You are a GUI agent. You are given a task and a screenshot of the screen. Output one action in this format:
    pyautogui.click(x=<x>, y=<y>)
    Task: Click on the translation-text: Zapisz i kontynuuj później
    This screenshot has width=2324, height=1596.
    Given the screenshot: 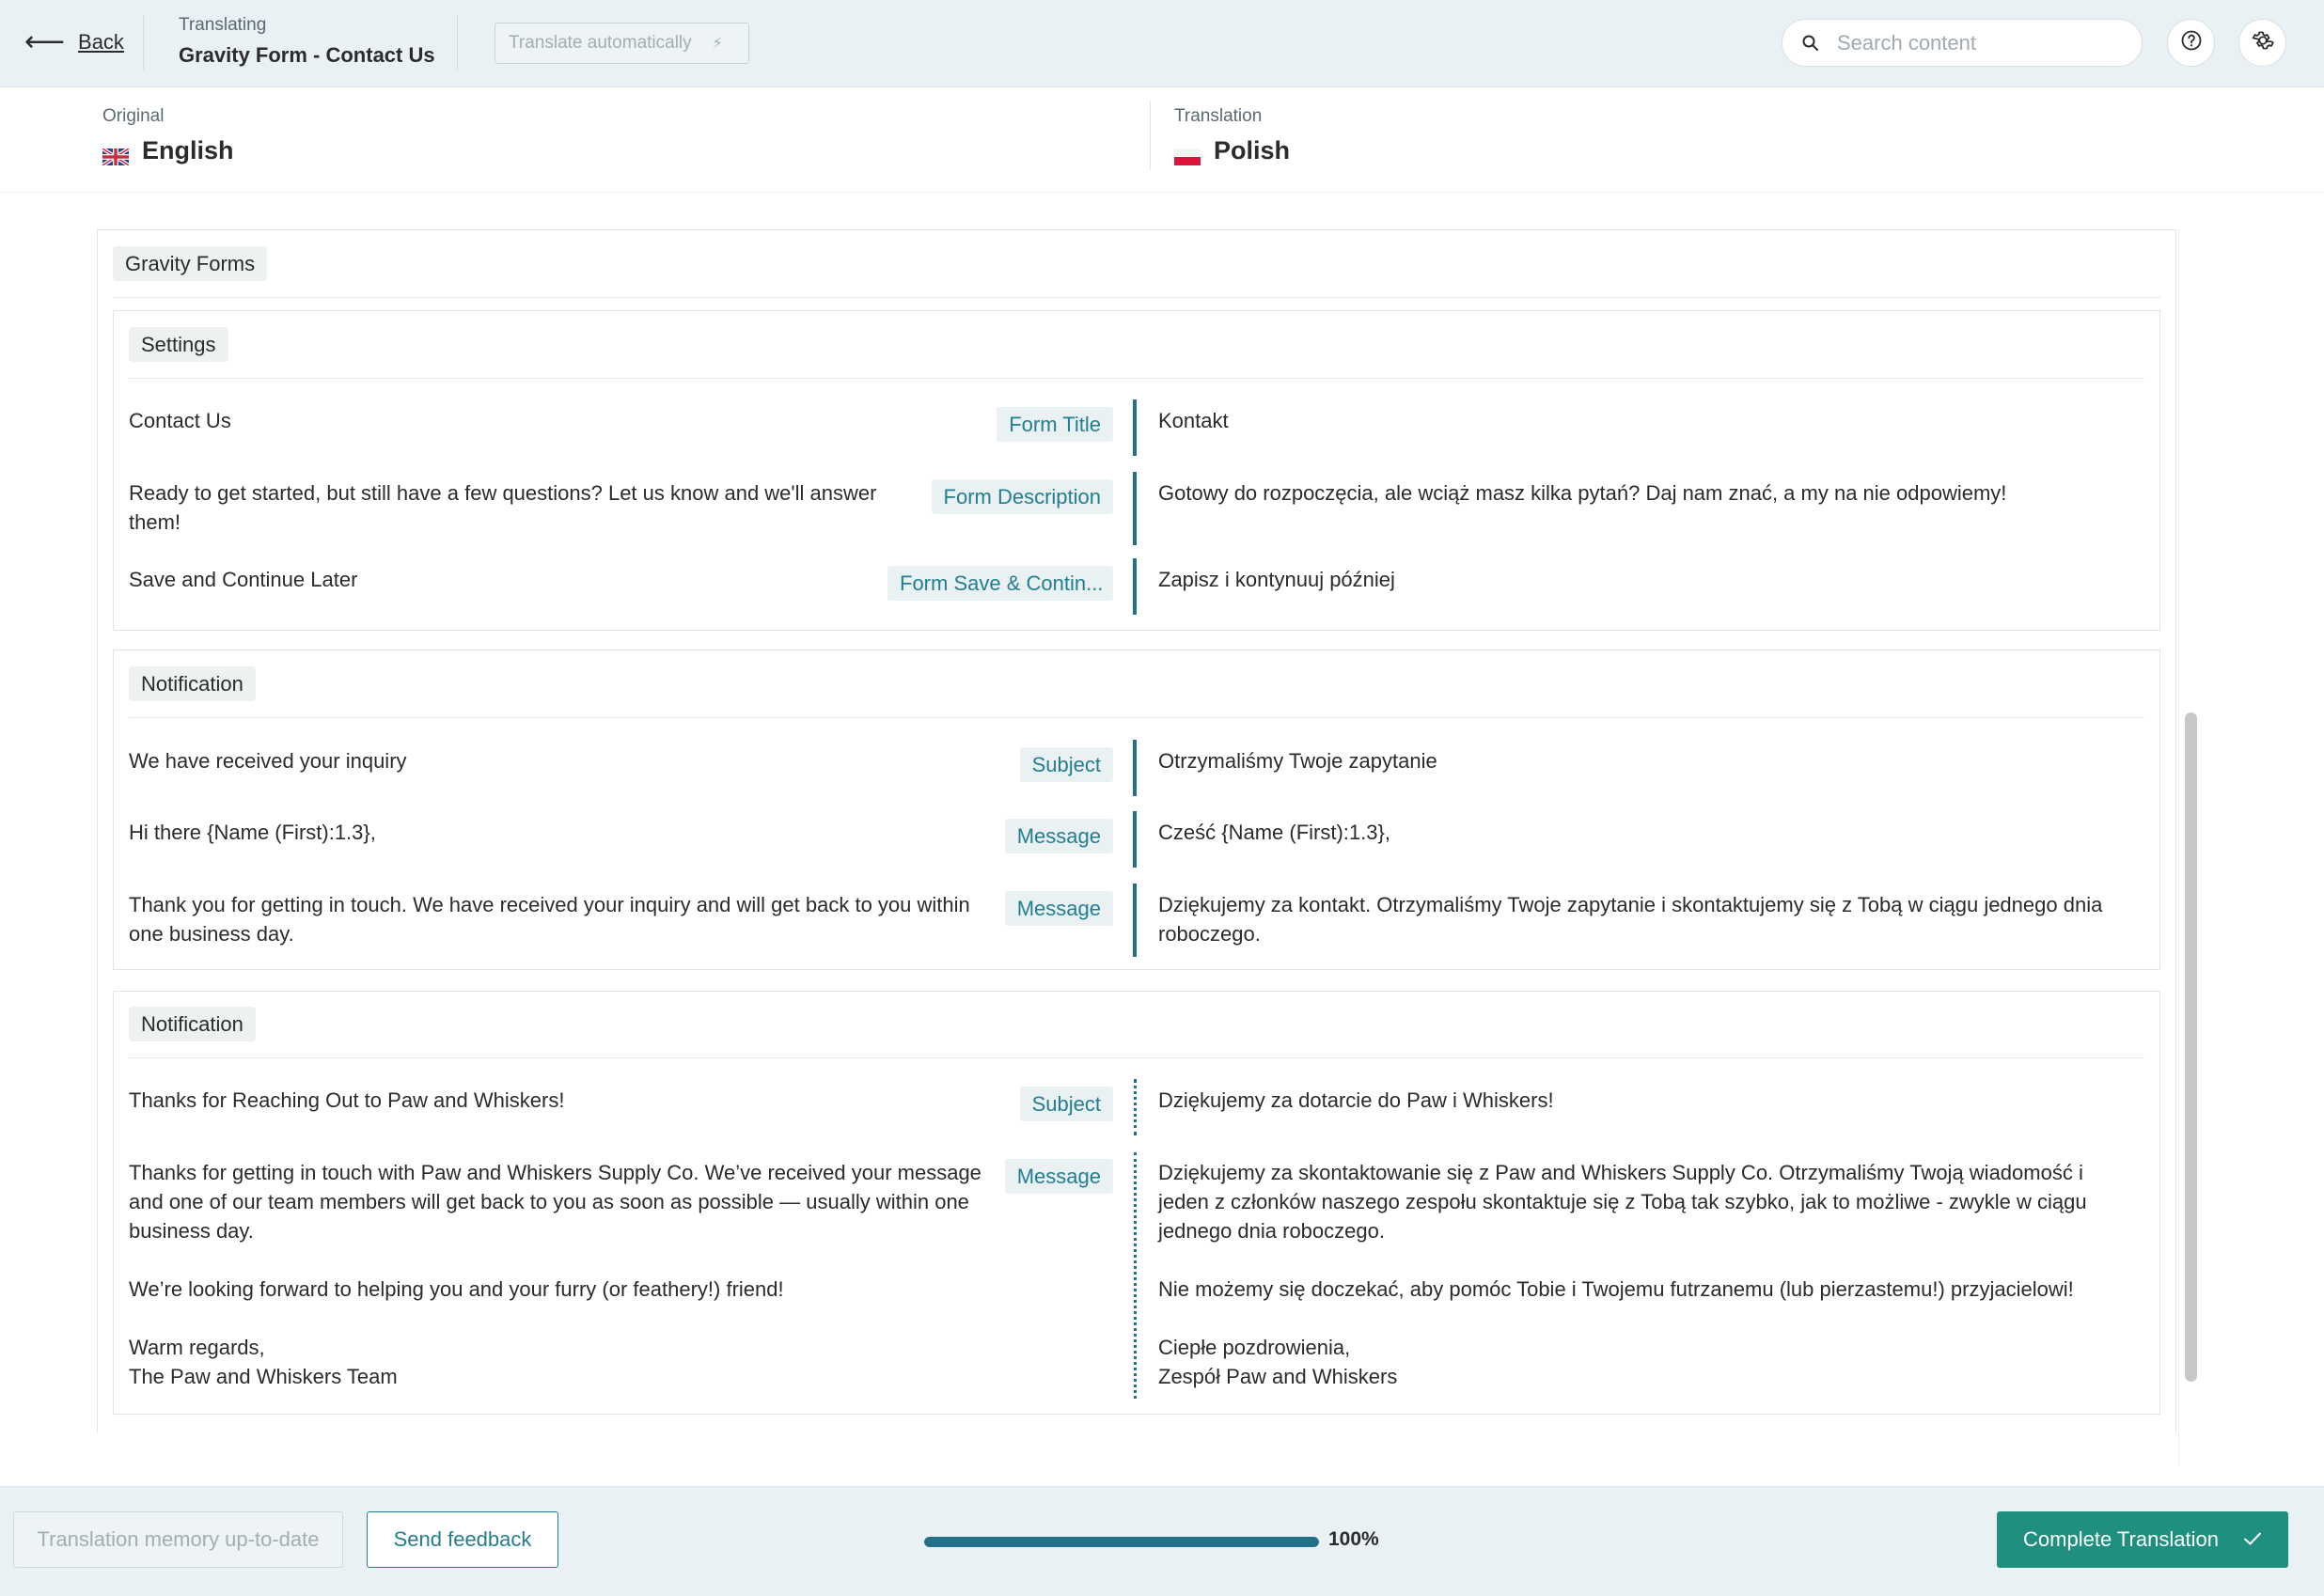 What is the action you would take?
    pyautogui.click(x=1647, y=579)
    